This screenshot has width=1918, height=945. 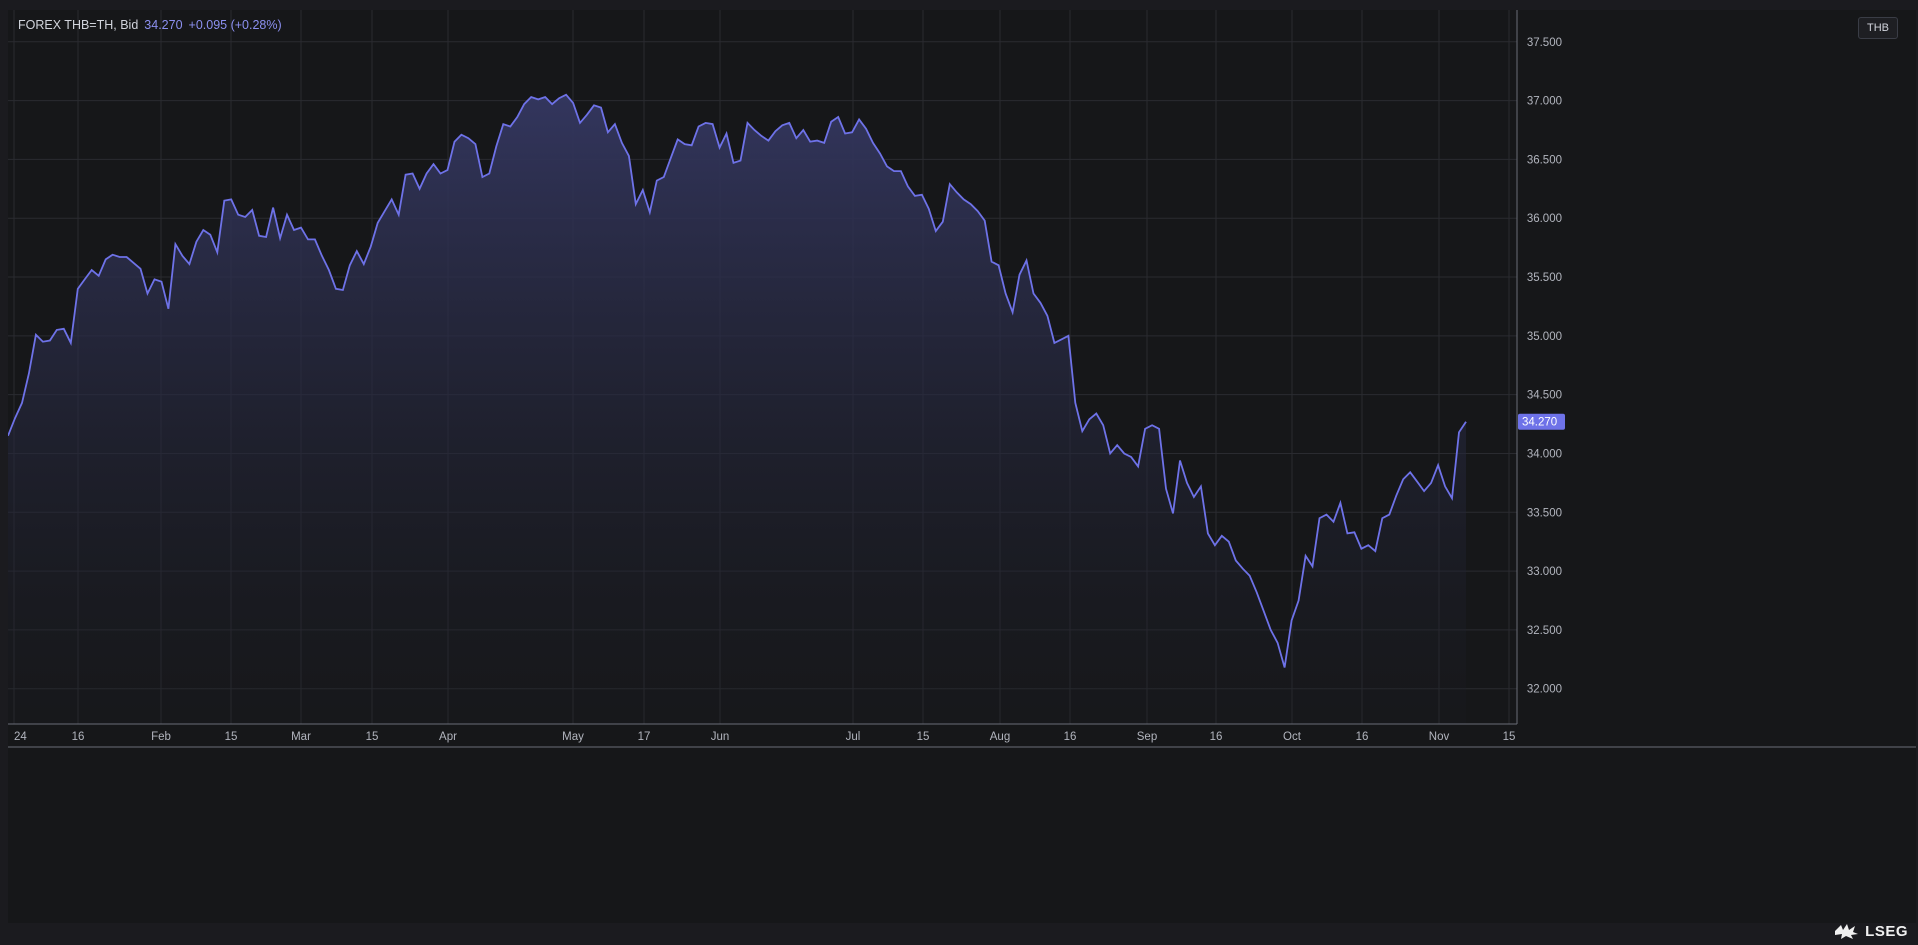 What do you see at coordinates (1439, 737) in the screenshot?
I see `x-tick-label: Nov` at bounding box center [1439, 737].